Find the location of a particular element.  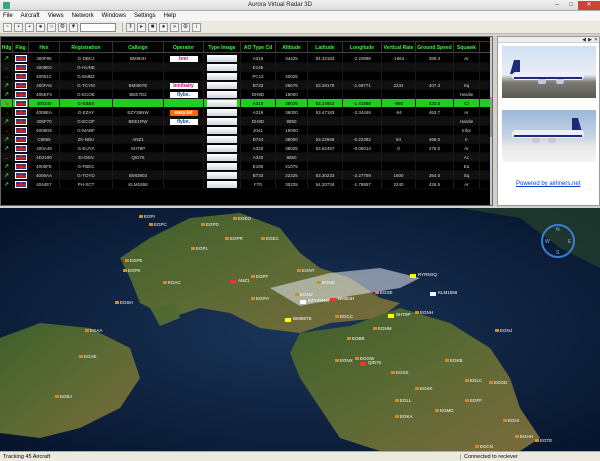

grid-scrollbar is located at coordinates (491, 121).